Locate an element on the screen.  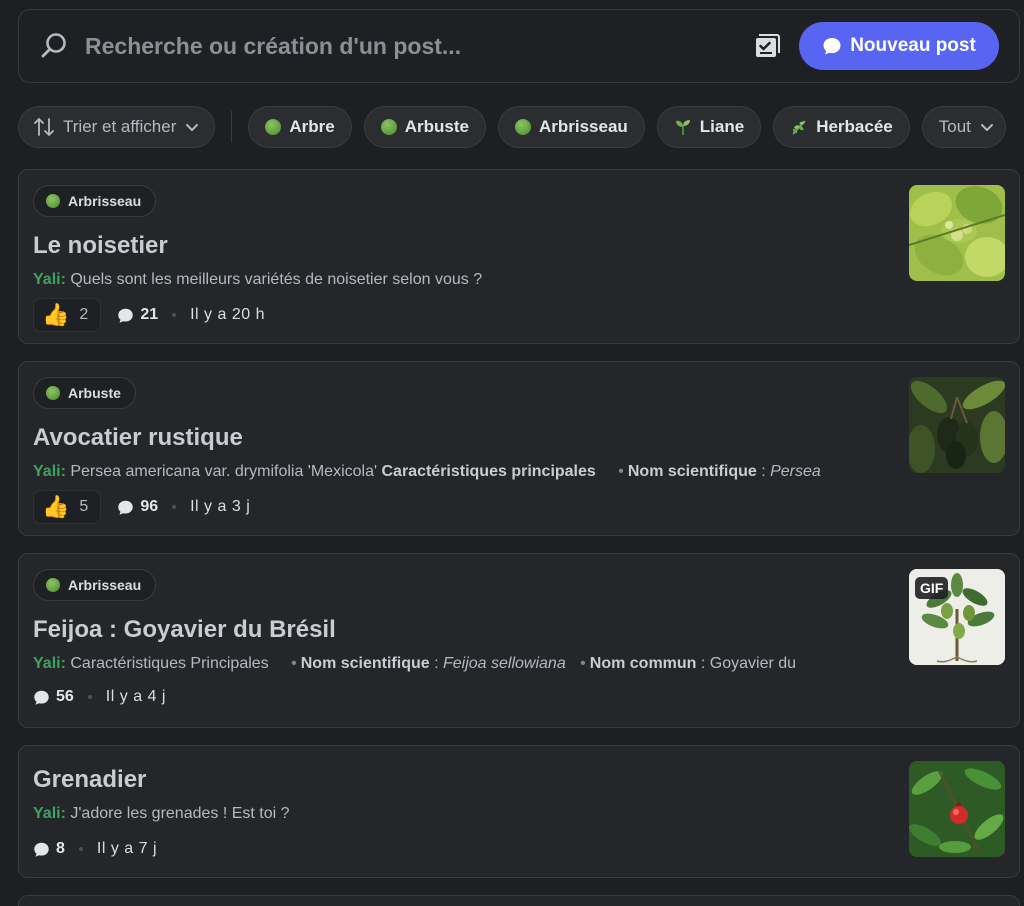
like-button: 👍 2 is located at coordinates (67, 315).